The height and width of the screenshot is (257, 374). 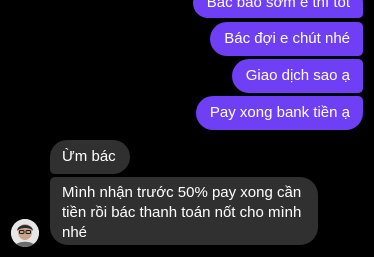 I want to click on message-text: Bác đợi e chút nhé, so click(x=287, y=38).